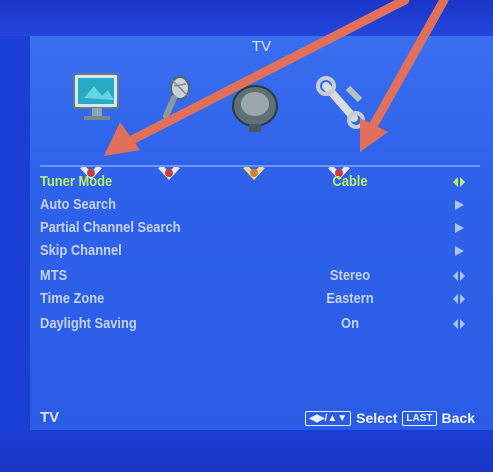  I want to click on menu-item-label: Daylight Saving, so click(88, 323).